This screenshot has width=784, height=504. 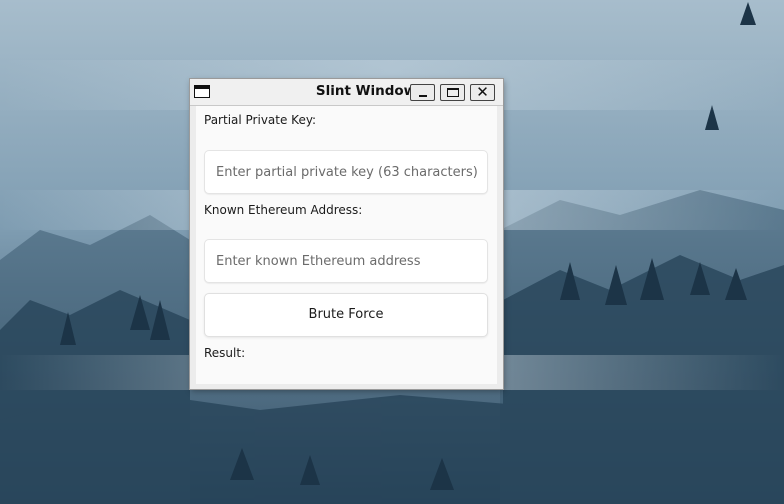 What do you see at coordinates (423, 96) in the screenshot?
I see `minimize-icon` at bounding box center [423, 96].